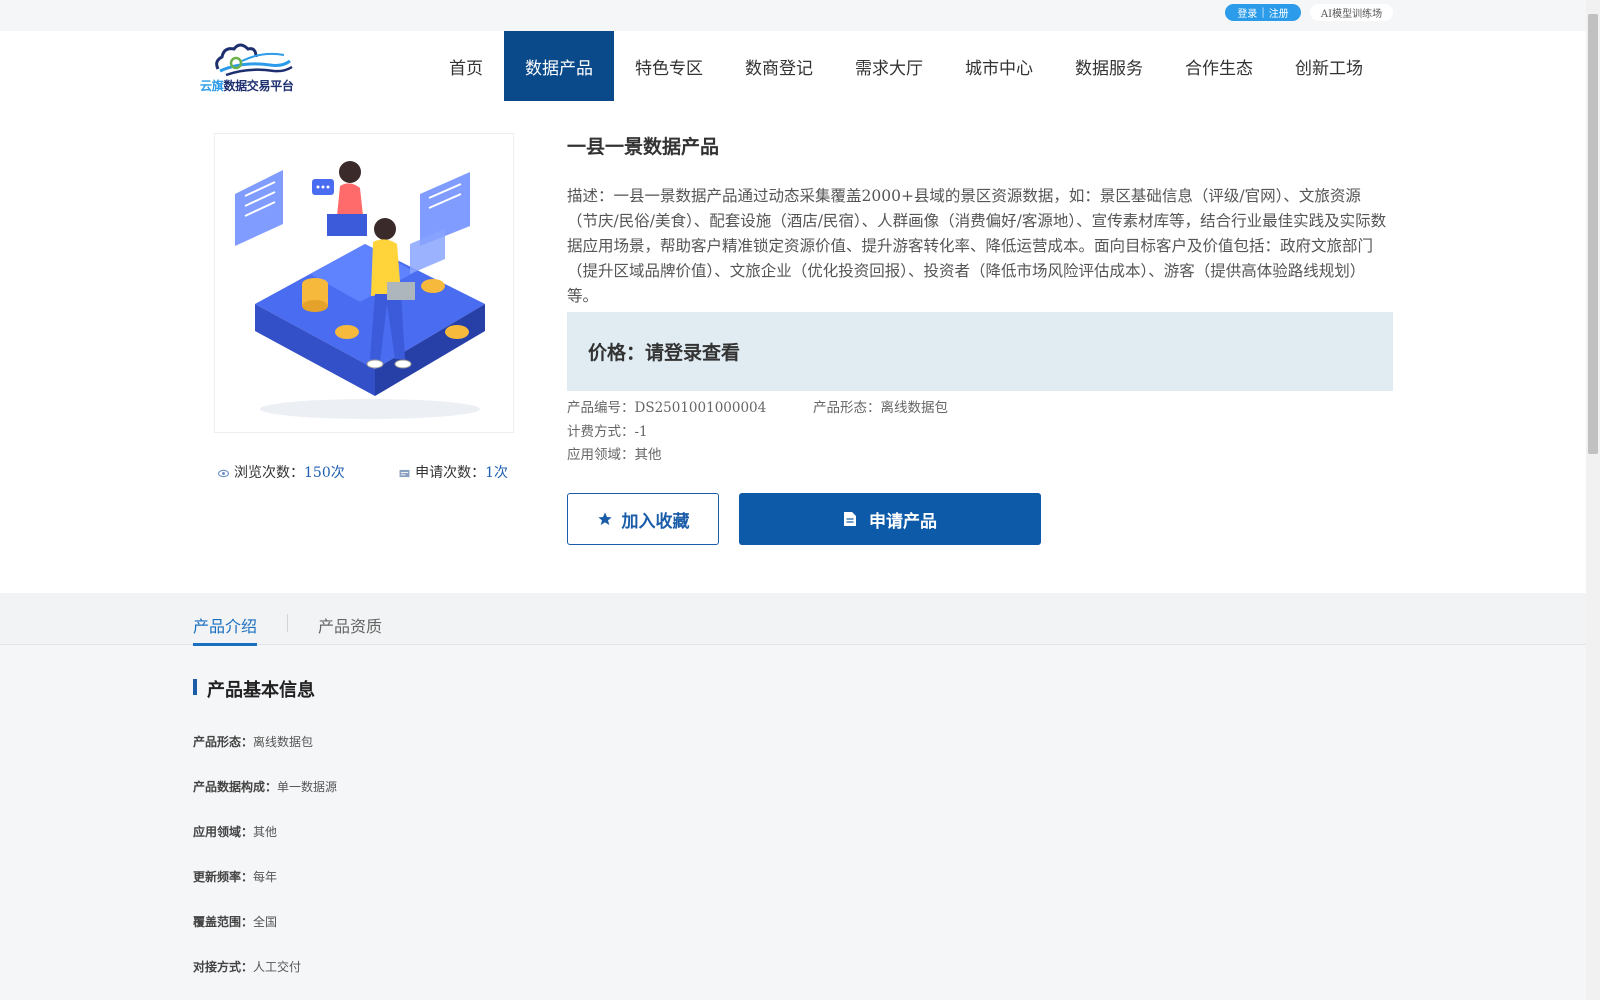 The width and height of the screenshot is (1600, 1000). Describe the element at coordinates (1109, 66) in the screenshot. I see `nav-item-data-services: 数据服务` at that location.